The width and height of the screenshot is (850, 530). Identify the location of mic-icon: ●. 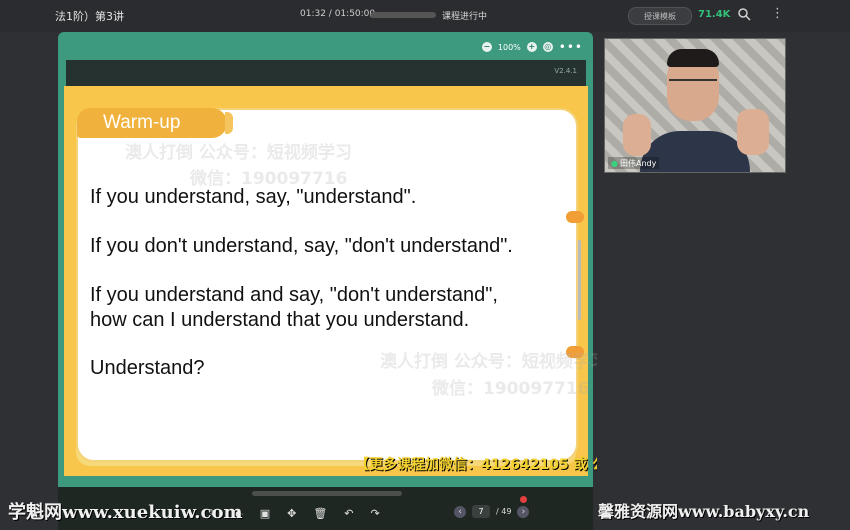
(614, 163).